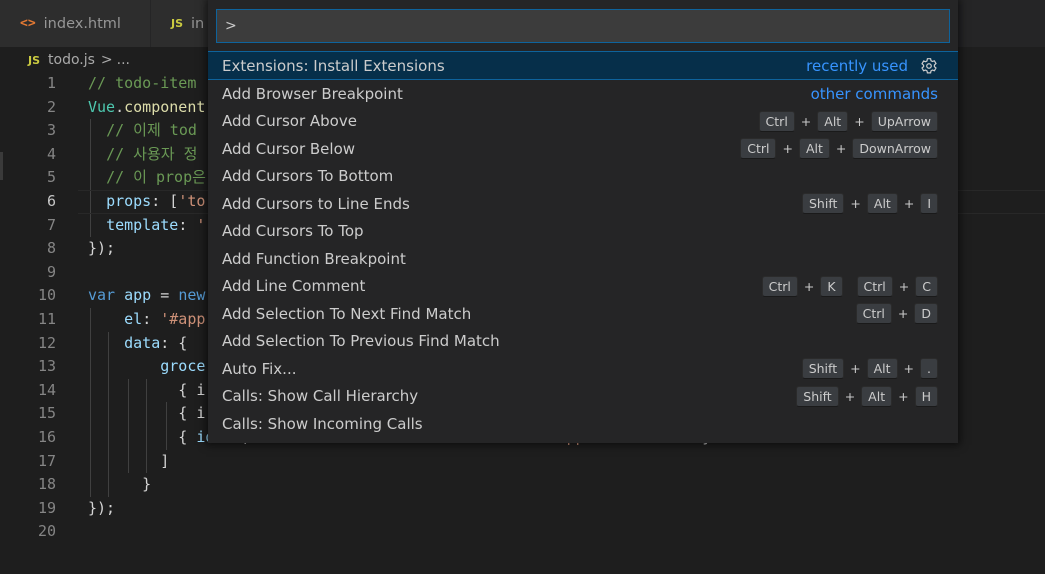  I want to click on keybinding: Ctrl + D, so click(896, 314).